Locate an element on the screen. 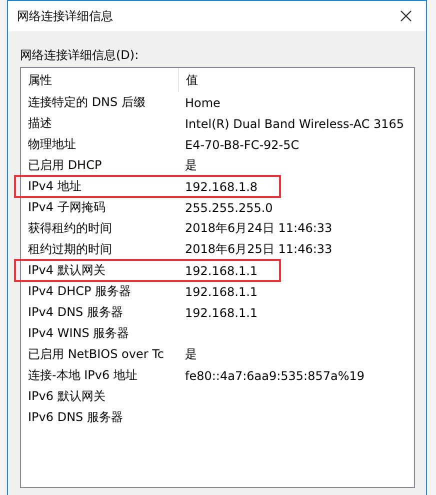  property-cell-text: 获得租约的时间 is located at coordinates (70, 228).